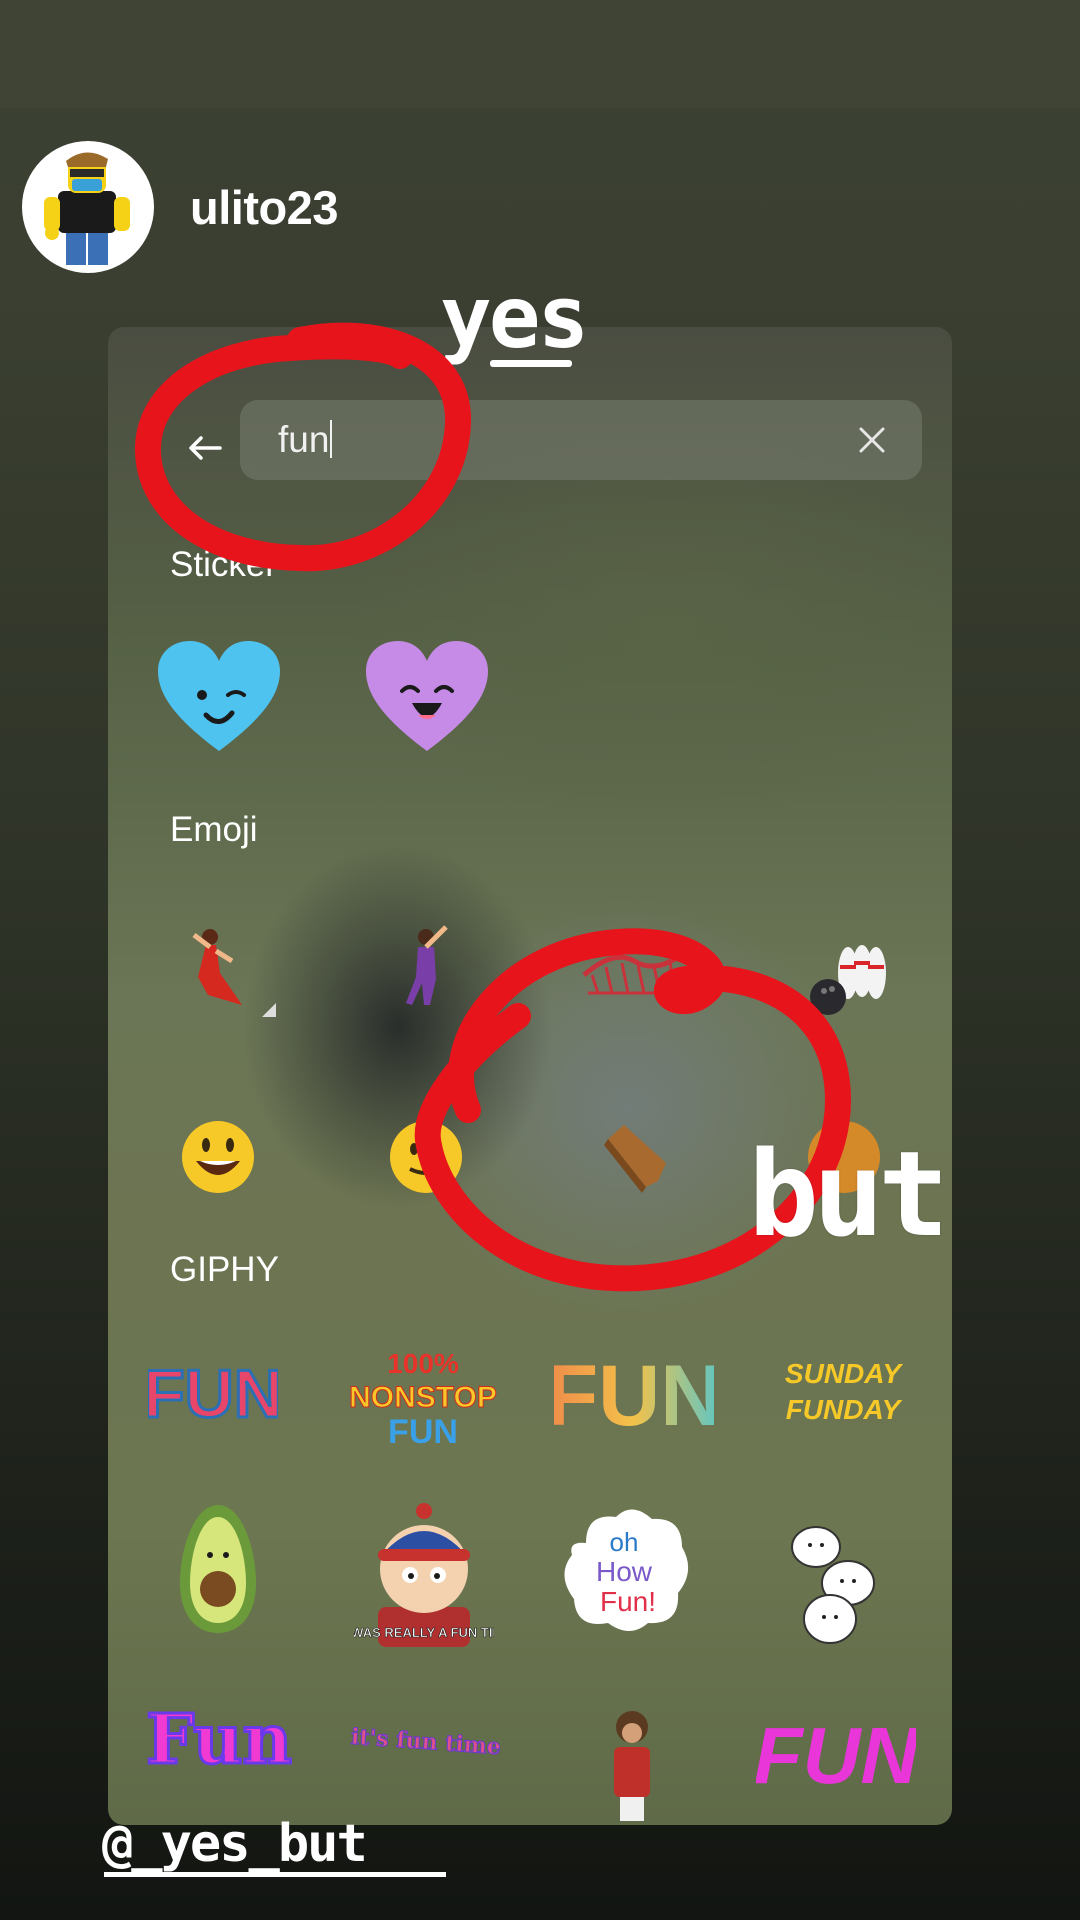 The height and width of the screenshot is (1920, 1080). I want to click on dancer-emoji-icon, so click(218, 973).